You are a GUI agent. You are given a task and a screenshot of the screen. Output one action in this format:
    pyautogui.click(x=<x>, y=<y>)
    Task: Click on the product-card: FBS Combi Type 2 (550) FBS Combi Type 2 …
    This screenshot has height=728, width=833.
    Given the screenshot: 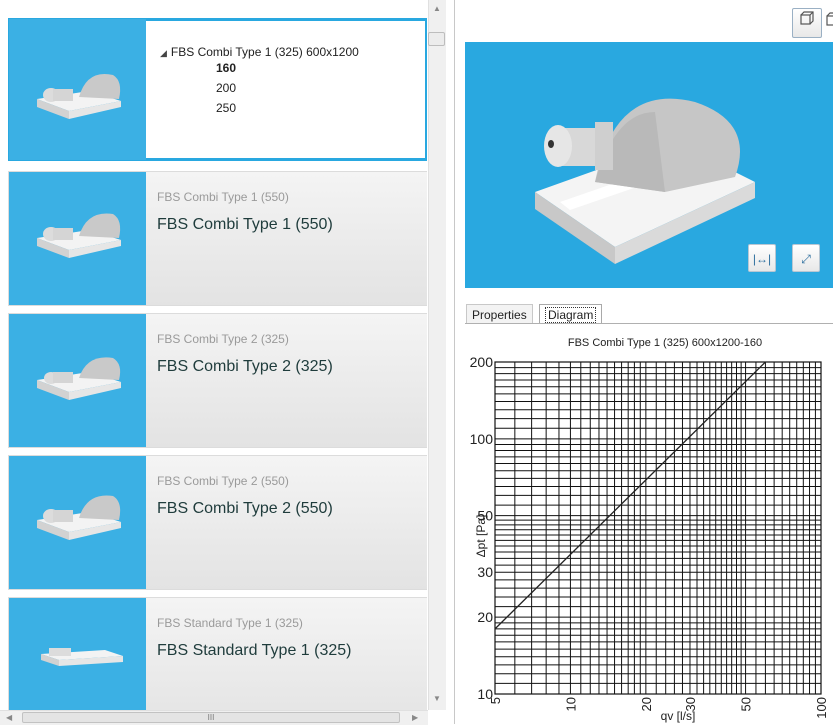 What is the action you would take?
    pyautogui.click(x=217, y=522)
    